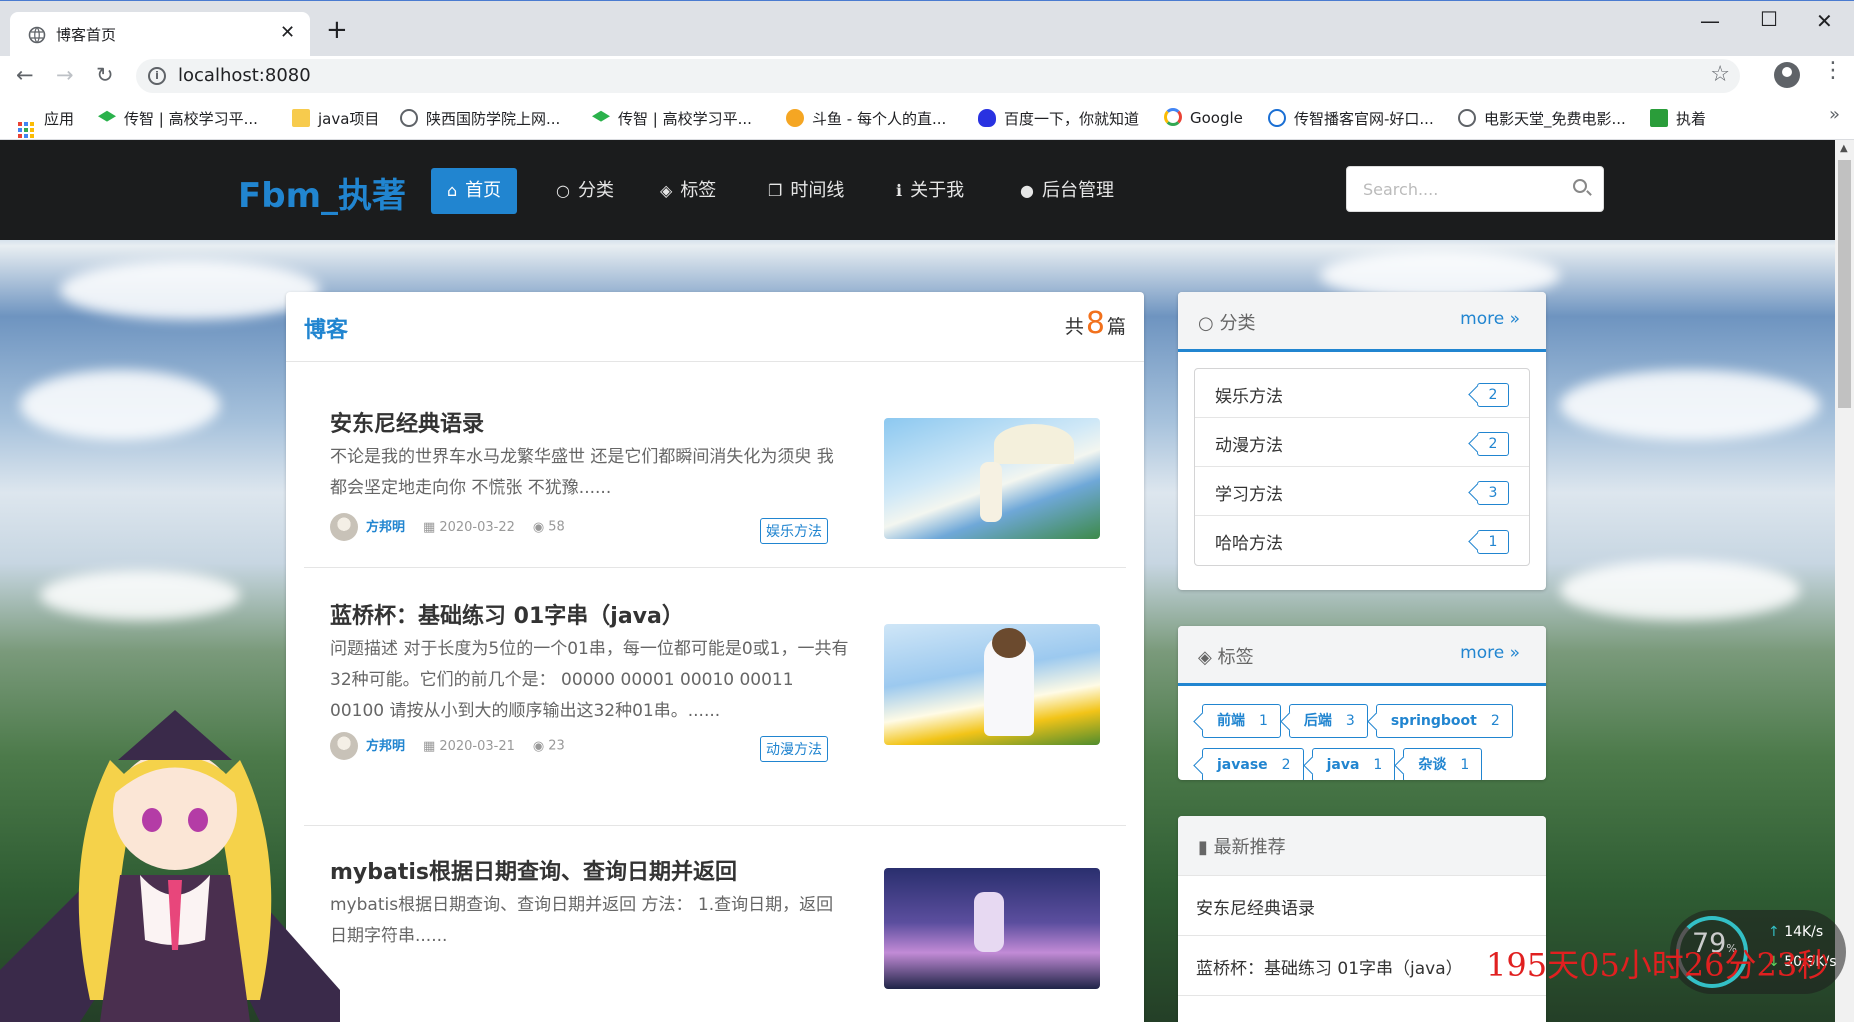  What do you see at coordinates (160, 34) in the screenshot?
I see `browser-tab: 博客首页 ✕` at bounding box center [160, 34].